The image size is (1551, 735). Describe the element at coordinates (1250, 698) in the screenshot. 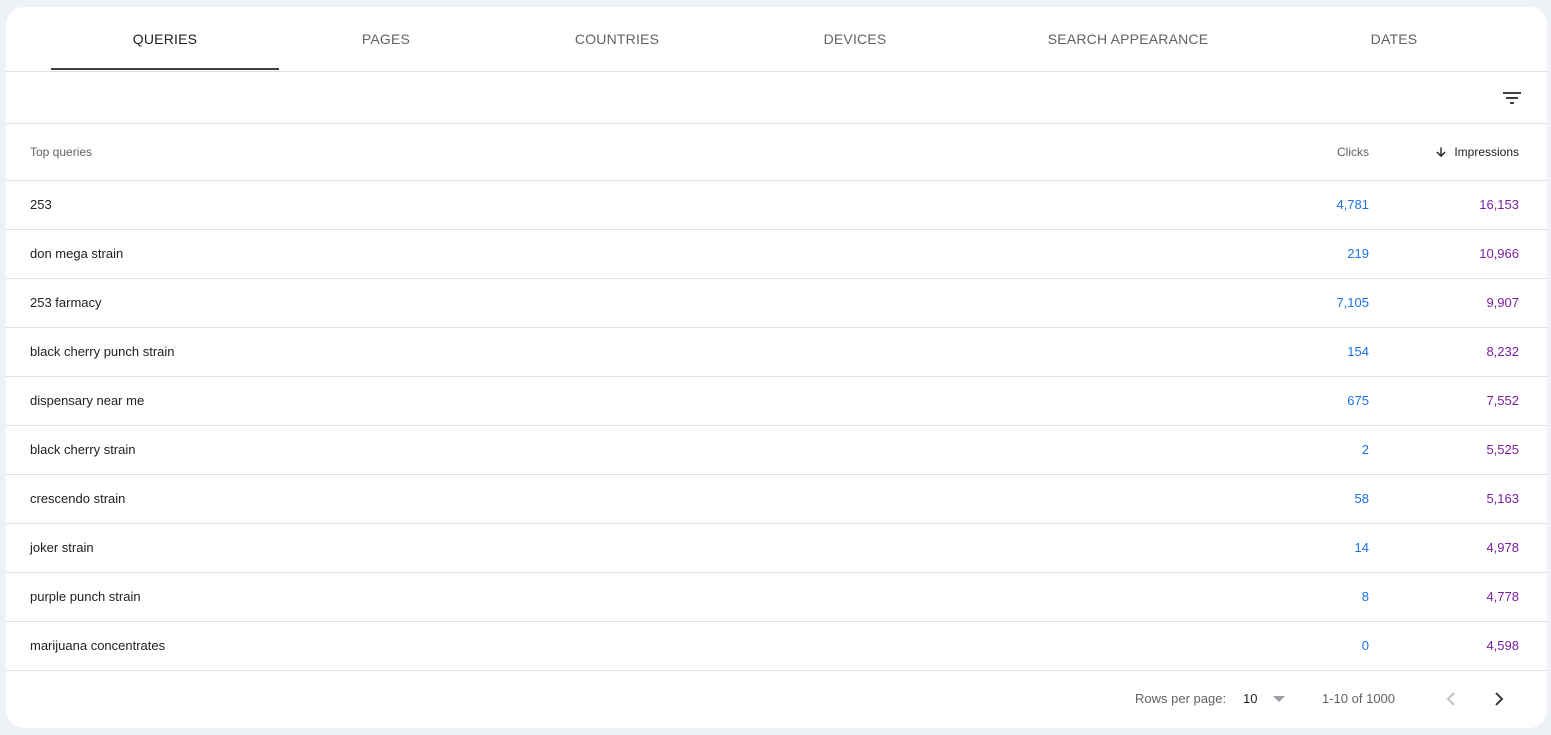

I see `rows-per-page-value: 10` at that location.